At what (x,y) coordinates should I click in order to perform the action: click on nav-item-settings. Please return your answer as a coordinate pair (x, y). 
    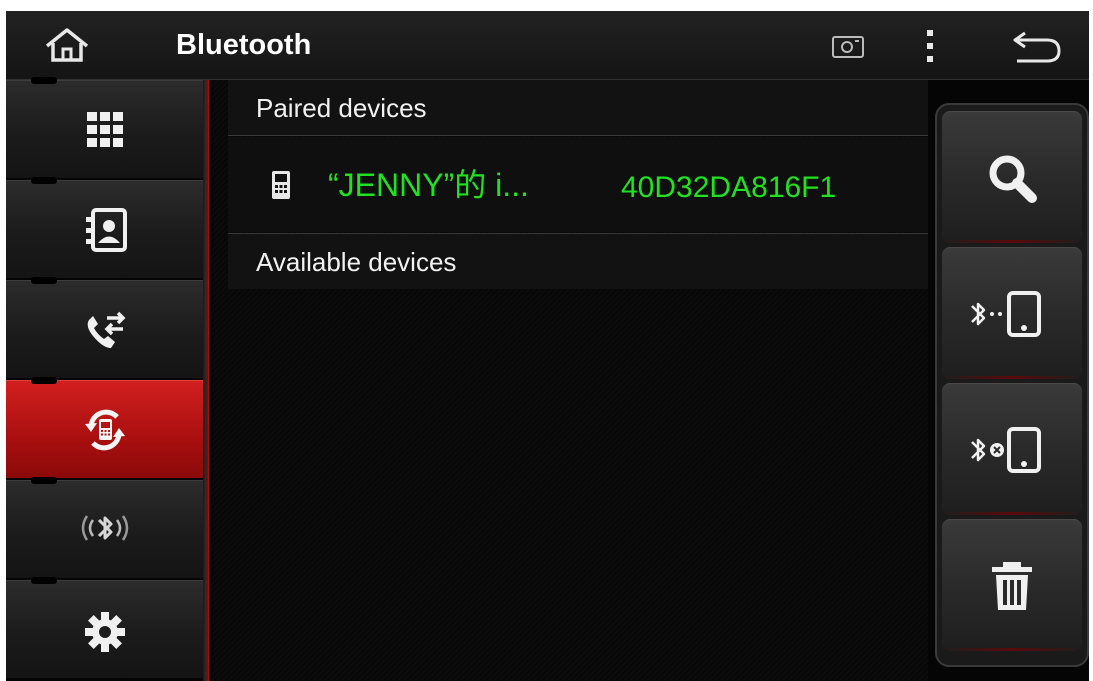
    Looking at the image, I should click on (104, 627).